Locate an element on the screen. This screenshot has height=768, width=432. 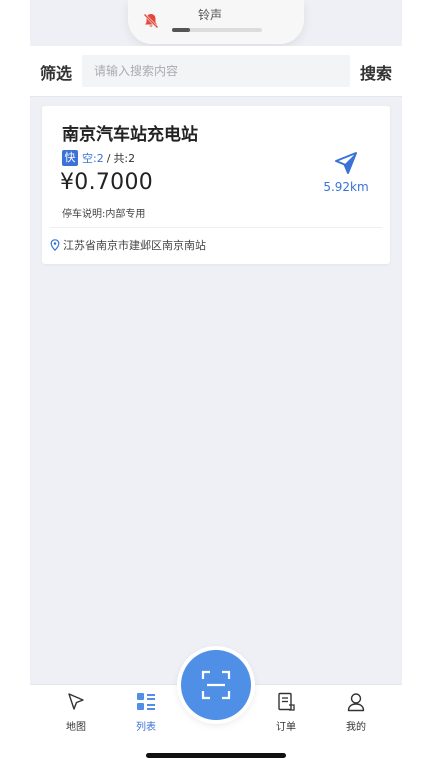
free-count: 空:2 is located at coordinates (93, 158).